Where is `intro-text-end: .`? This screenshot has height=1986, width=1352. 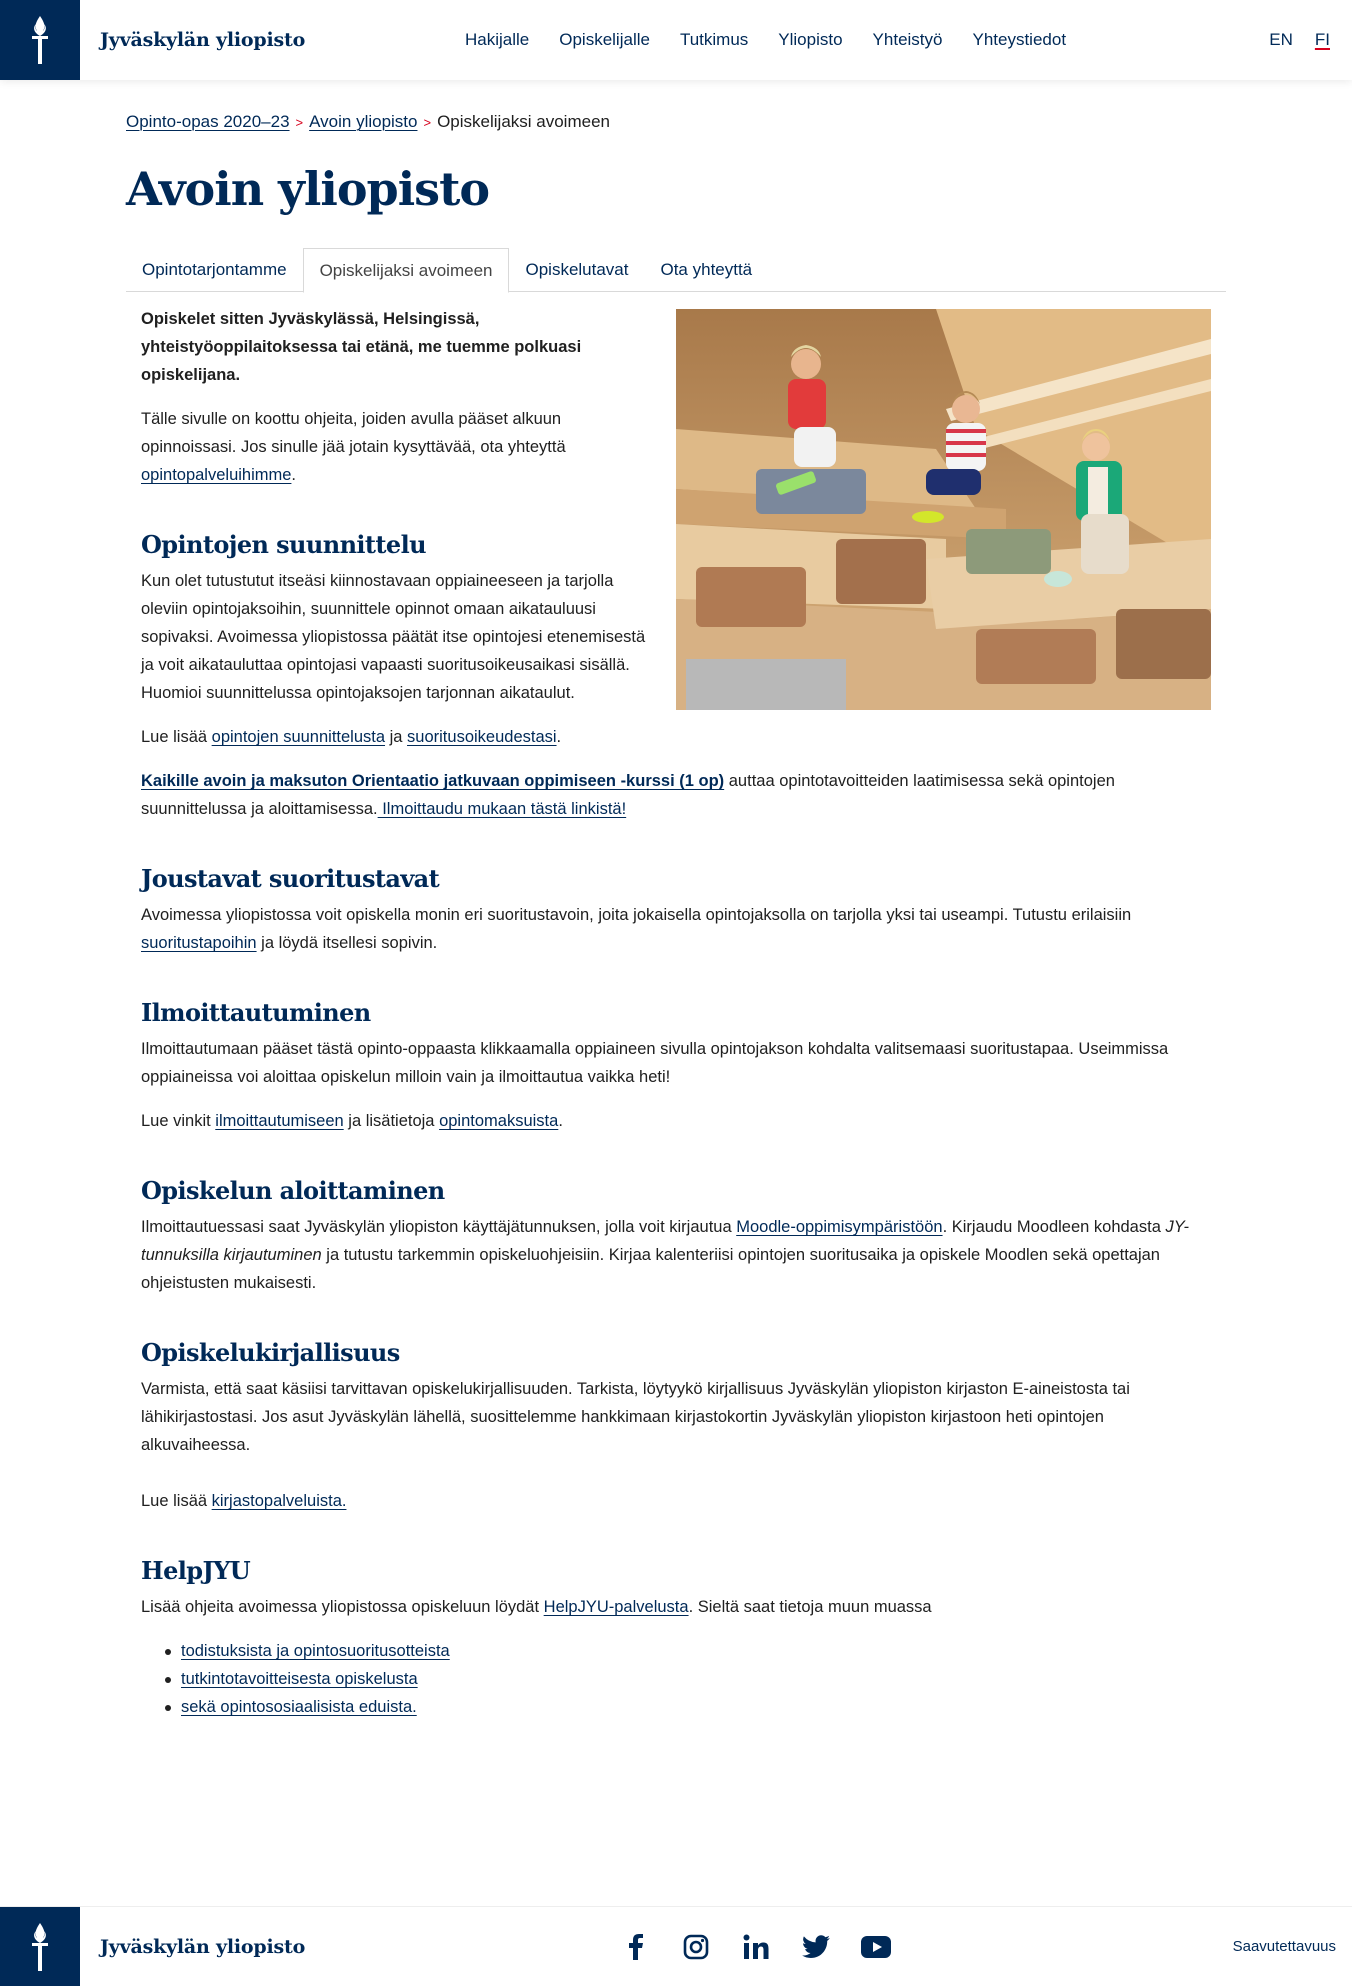
intro-text-end: . is located at coordinates (294, 475).